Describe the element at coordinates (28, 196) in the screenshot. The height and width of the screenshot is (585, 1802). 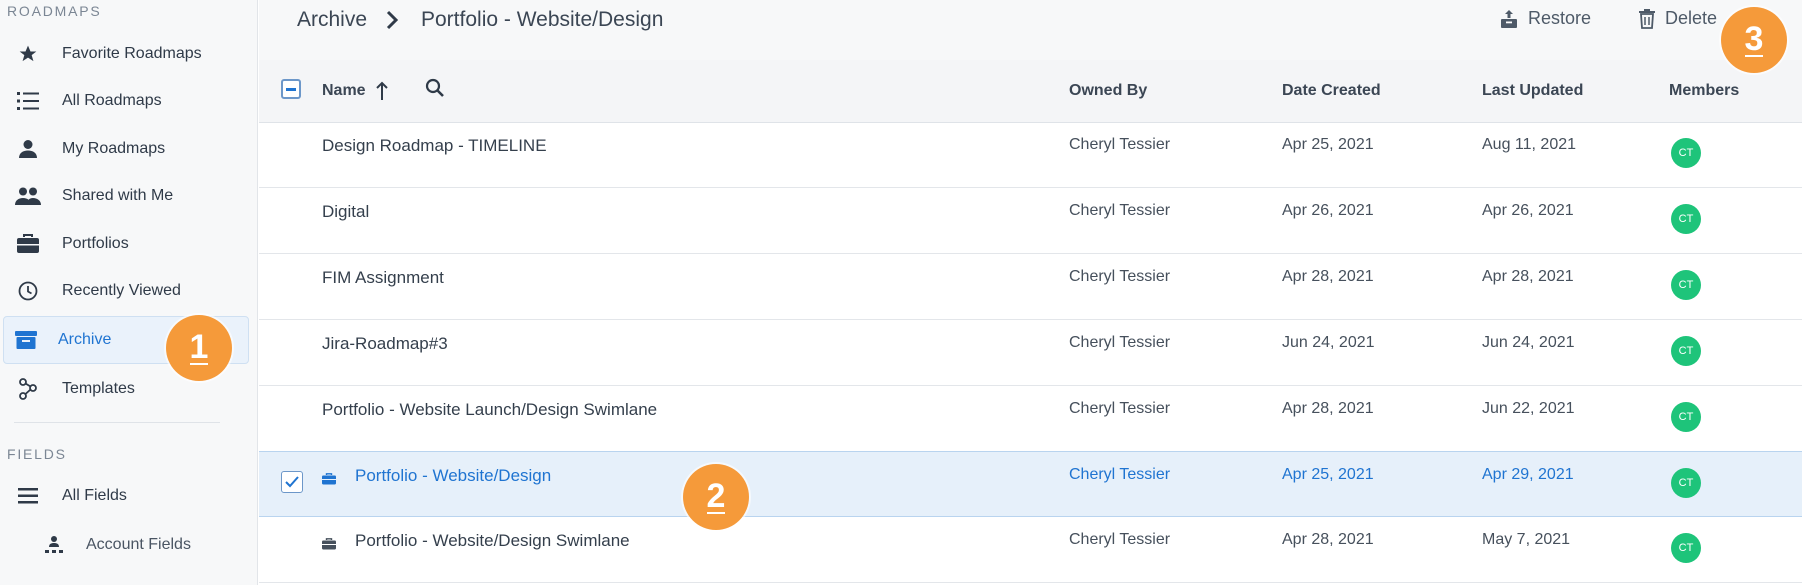
I see `users-icon` at that location.